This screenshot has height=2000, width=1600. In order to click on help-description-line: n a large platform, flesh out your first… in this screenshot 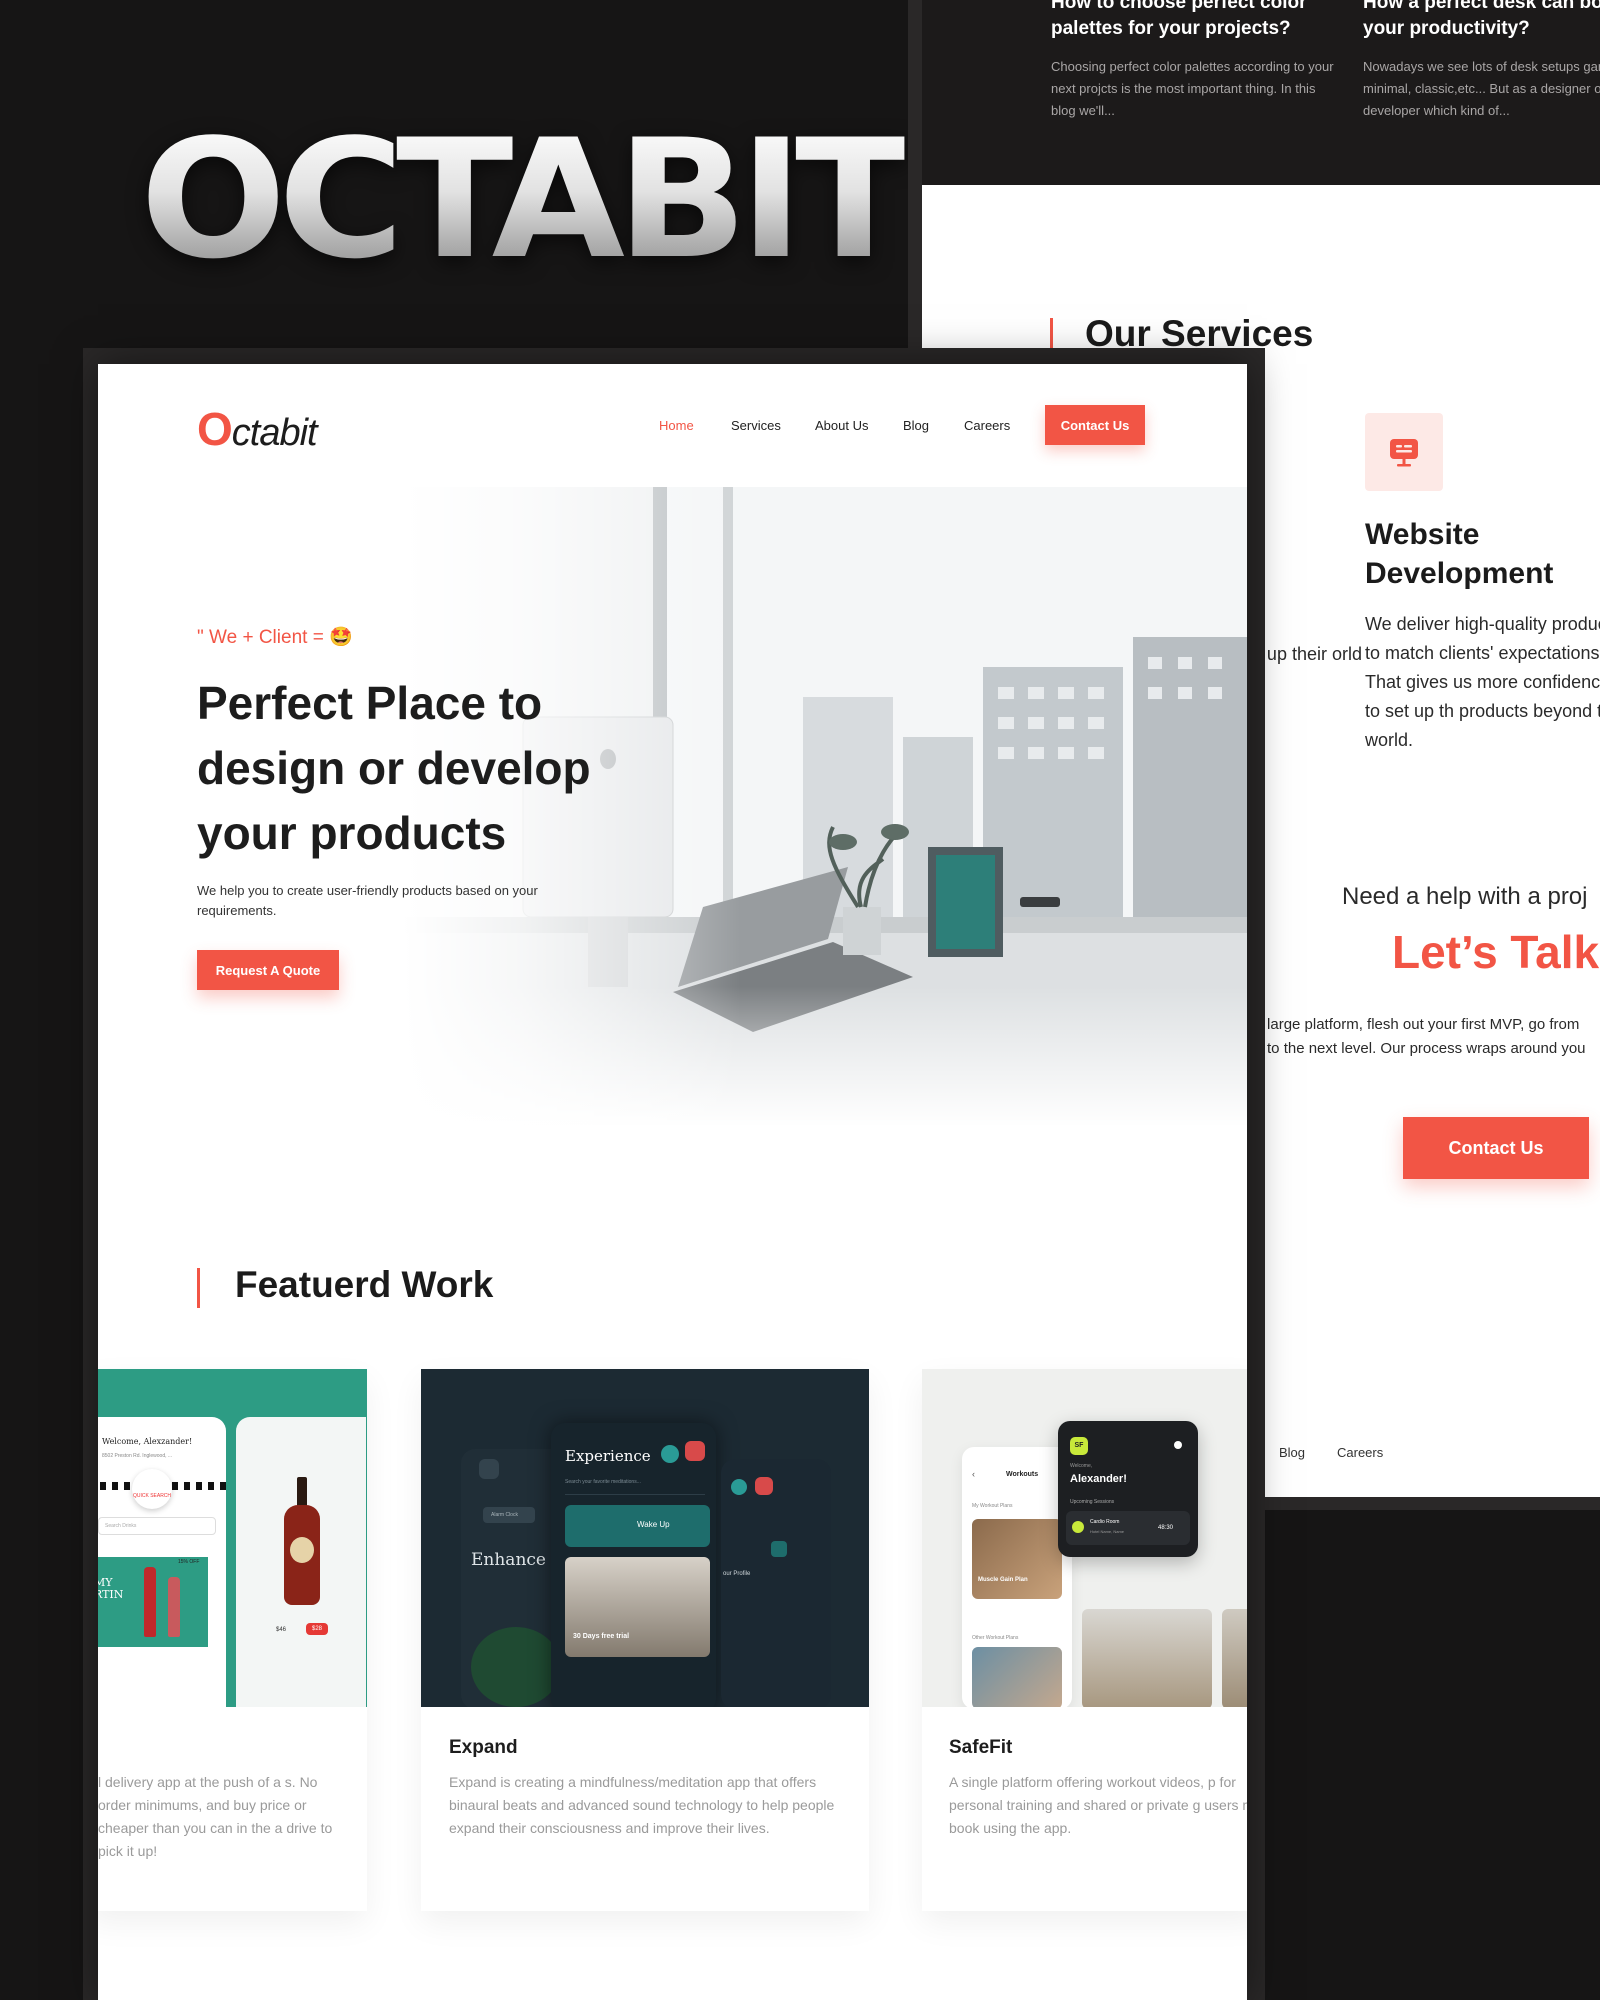, I will do `click(1411, 1024)`.